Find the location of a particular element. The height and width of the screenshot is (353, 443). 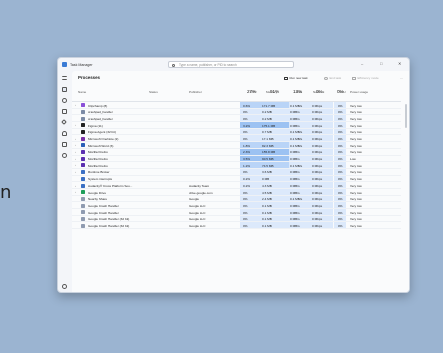

col-disk: Disk is located at coordinates (299, 94).